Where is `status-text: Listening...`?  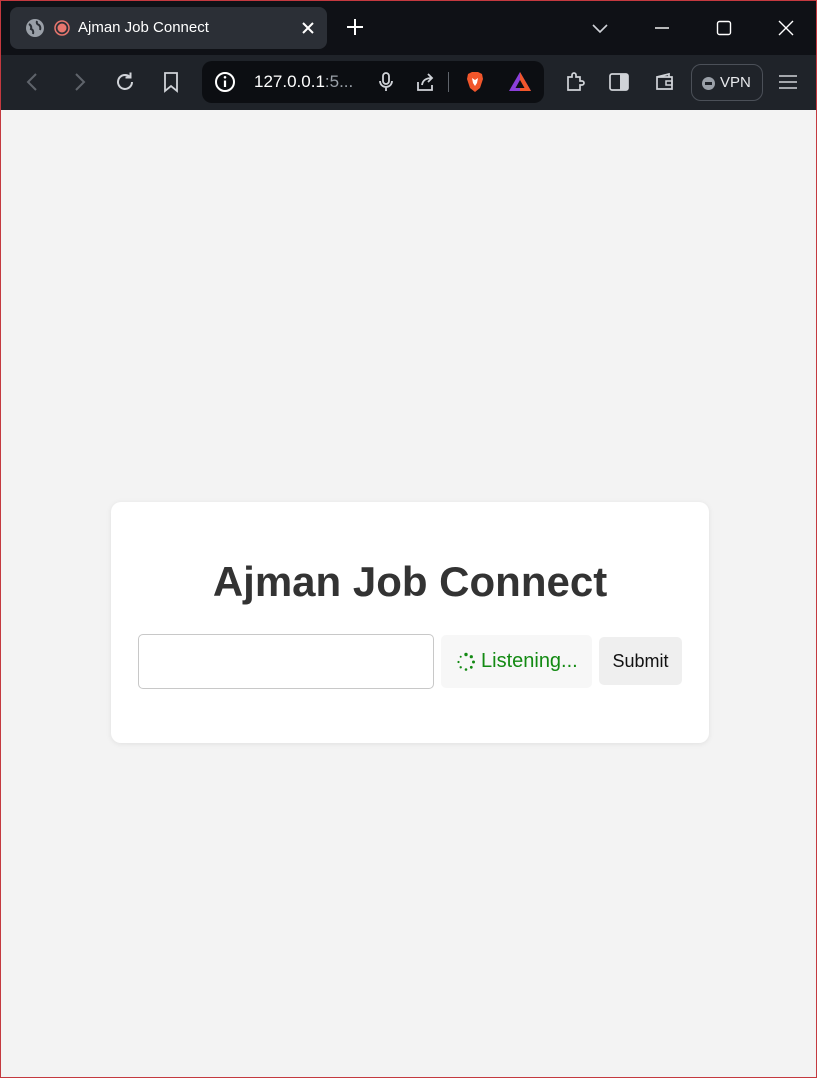
status-text: Listening... is located at coordinates (529, 661).